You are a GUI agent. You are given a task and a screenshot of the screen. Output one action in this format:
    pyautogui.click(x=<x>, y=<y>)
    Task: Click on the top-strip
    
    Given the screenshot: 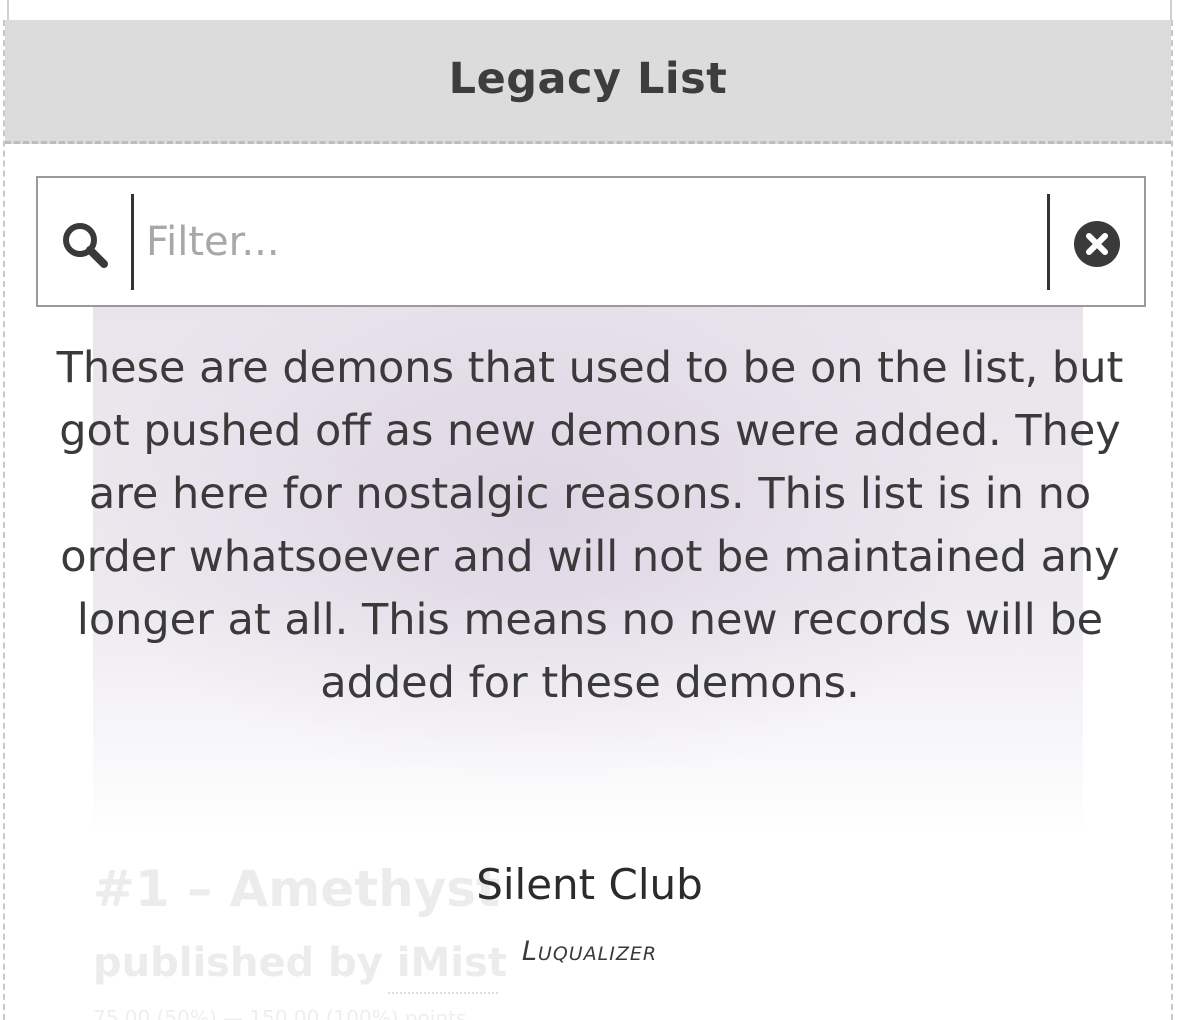 What is the action you would take?
    pyautogui.click(x=589, y=10)
    